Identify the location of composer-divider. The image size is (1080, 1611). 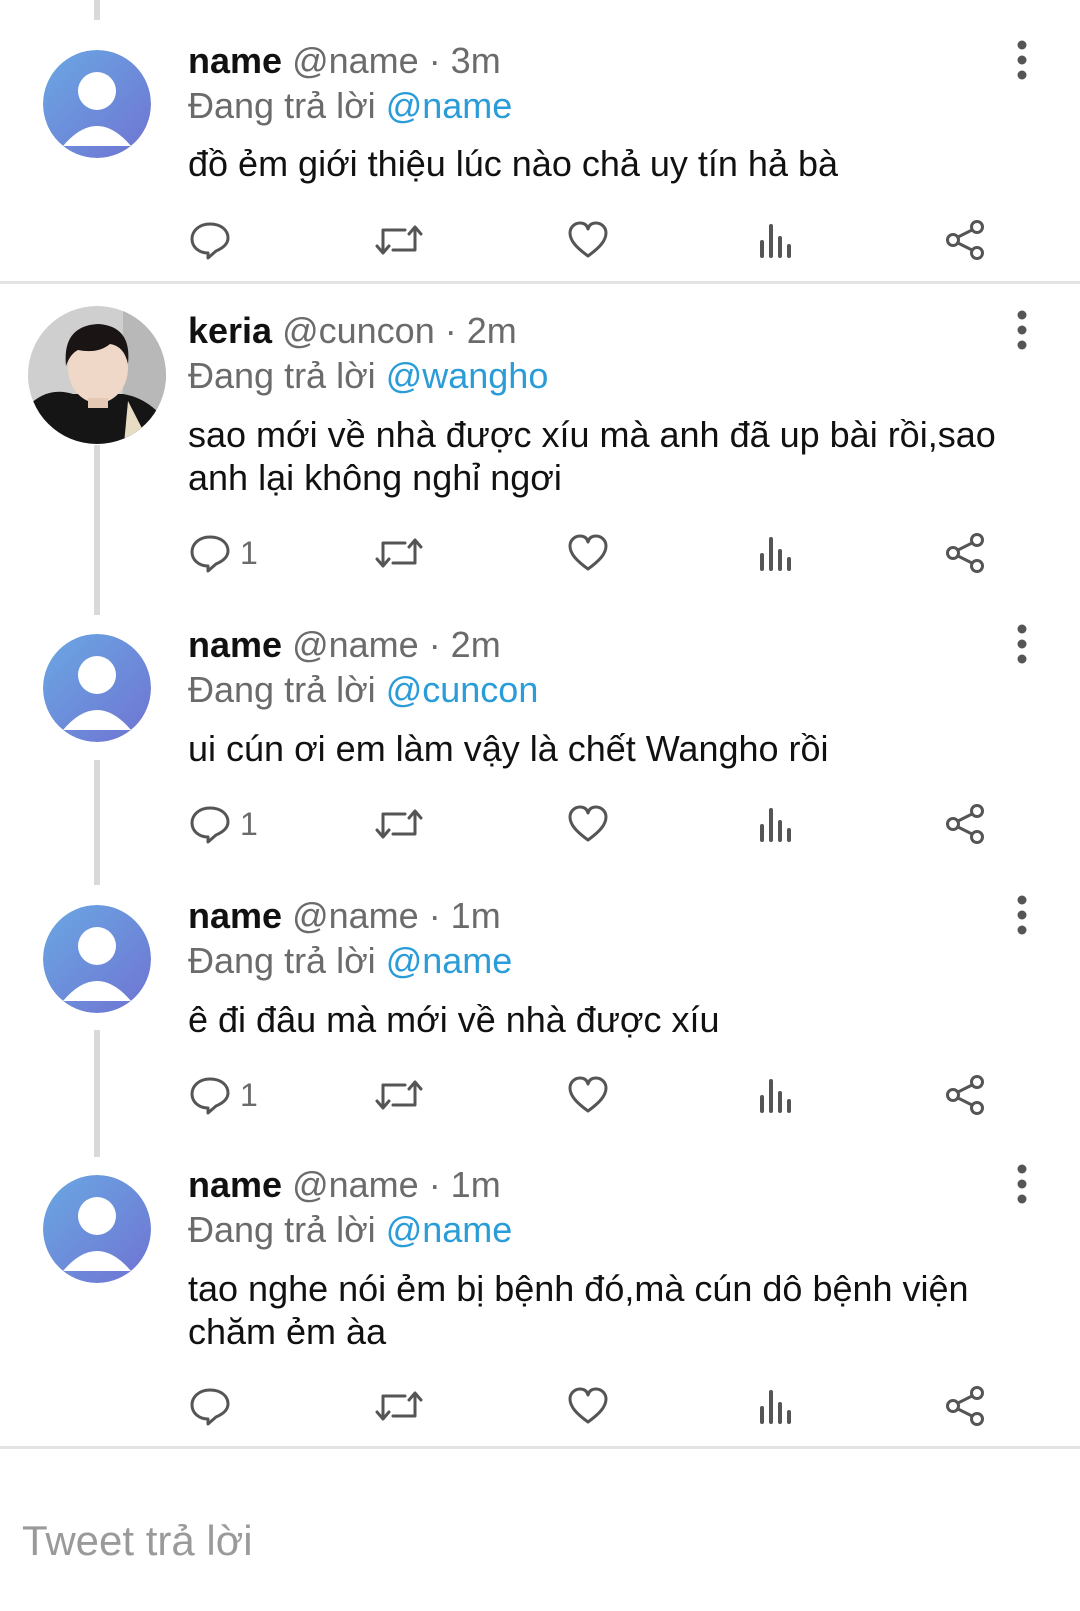
(540, 1447).